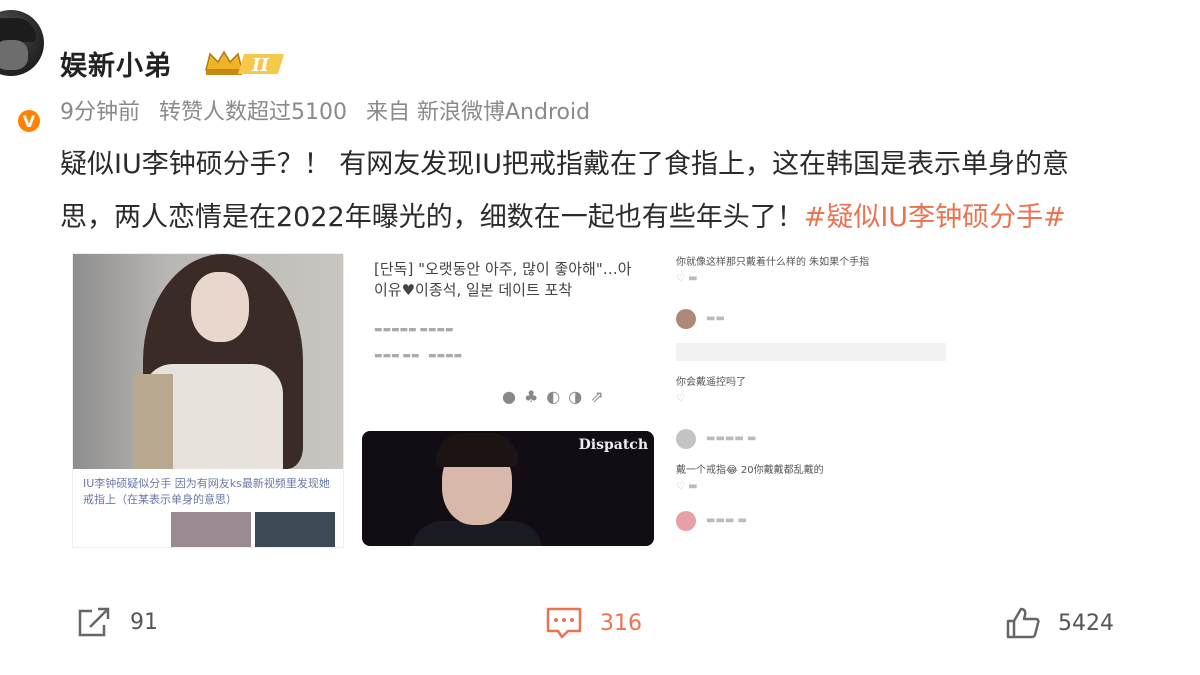 This screenshot has height=675, width=1200. Describe the element at coordinates (153, 421) in the screenshot. I see `photo-jacket-shape` at that location.